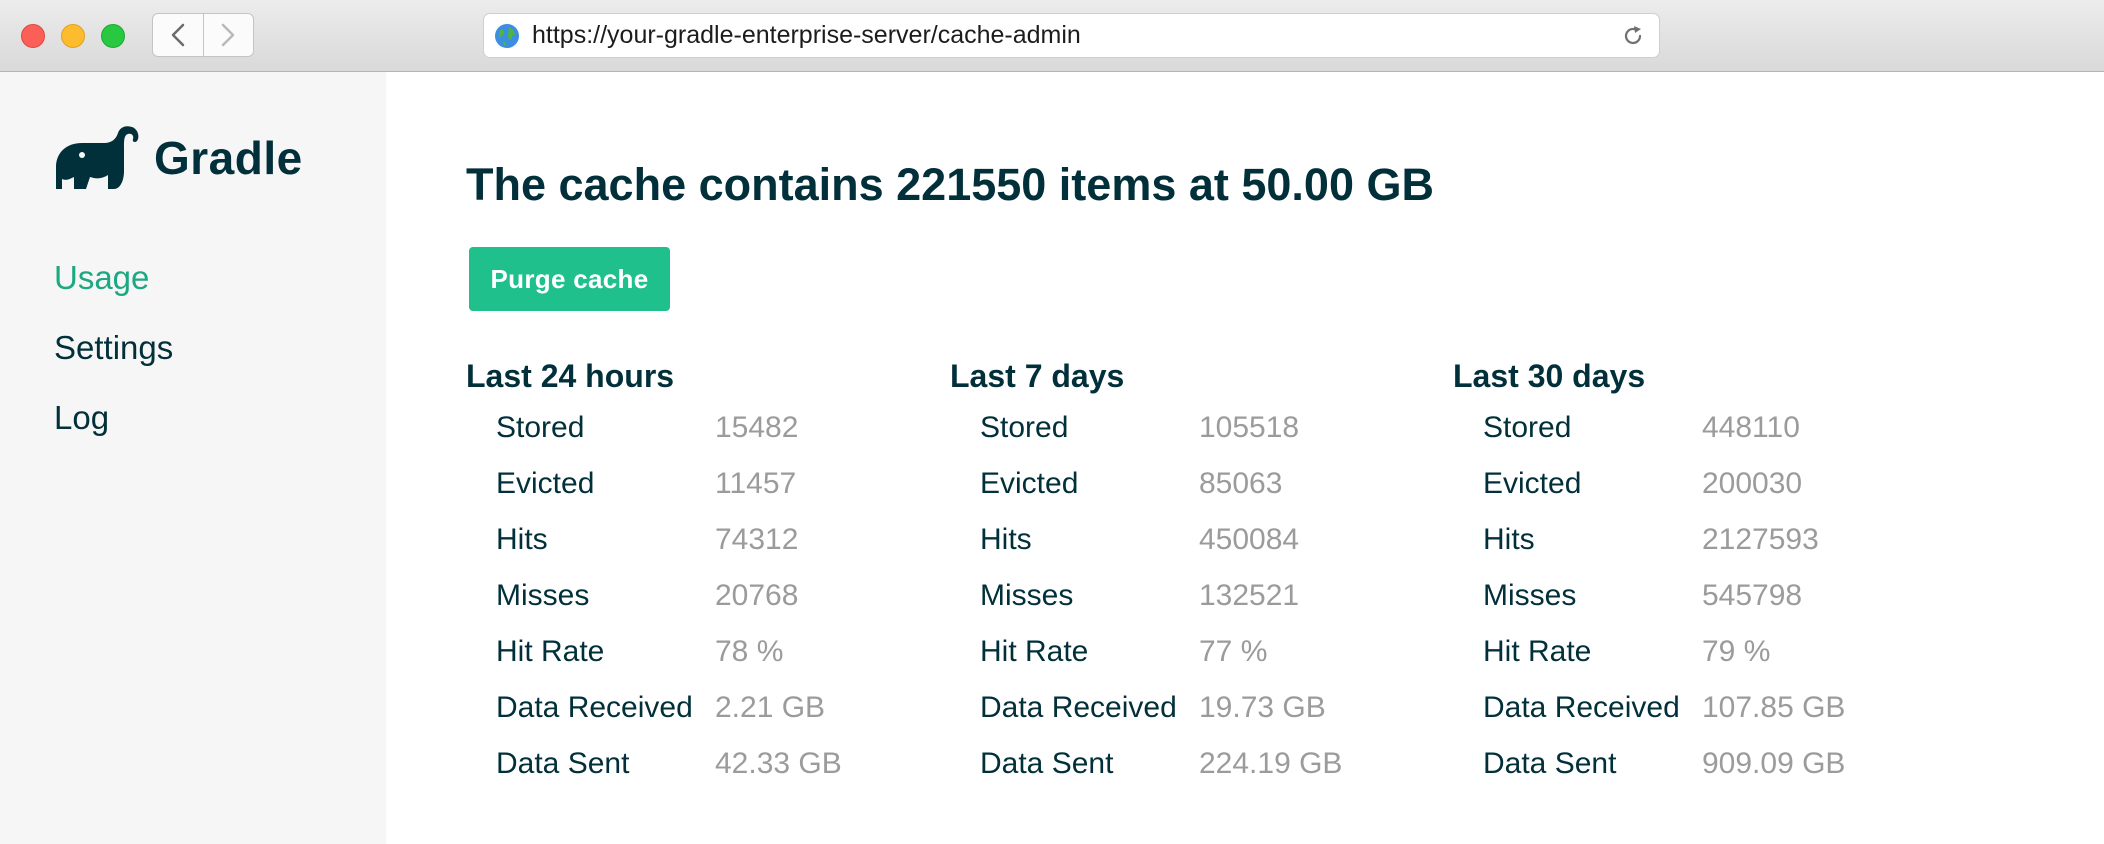  Describe the element at coordinates (756, 483) in the screenshot. I see `stat-value: 11457` at that location.